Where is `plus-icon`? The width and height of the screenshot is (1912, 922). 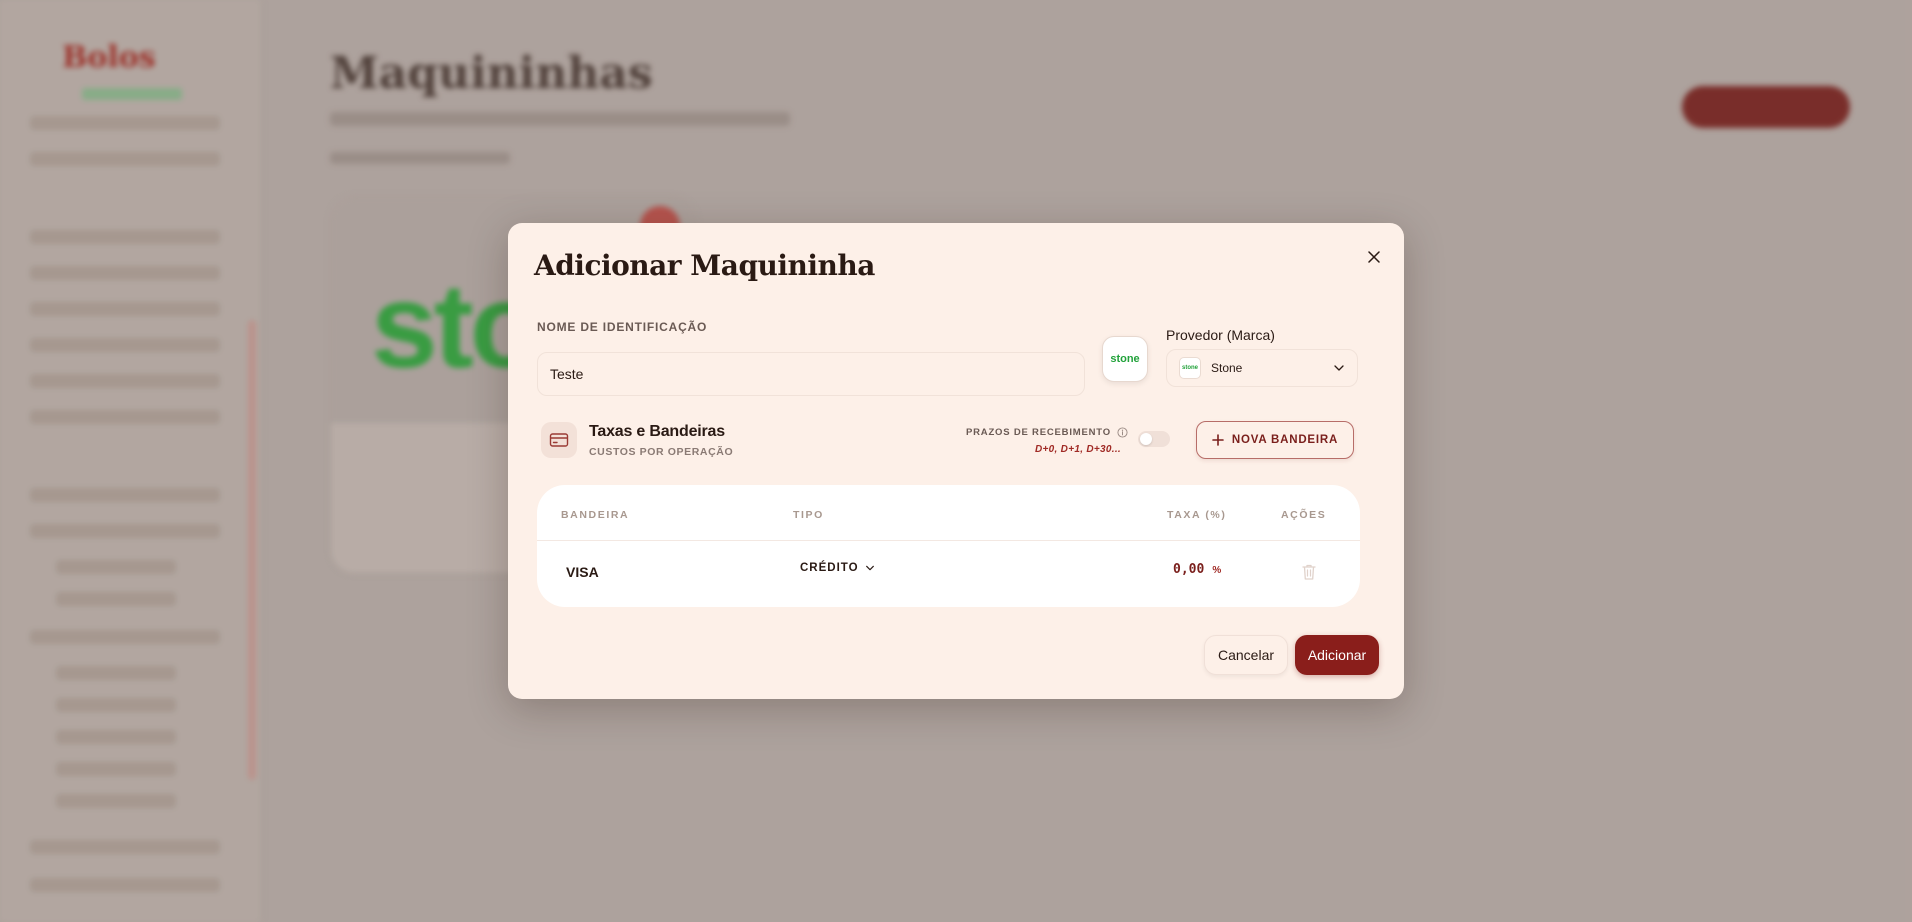
plus-icon is located at coordinates (1218, 440).